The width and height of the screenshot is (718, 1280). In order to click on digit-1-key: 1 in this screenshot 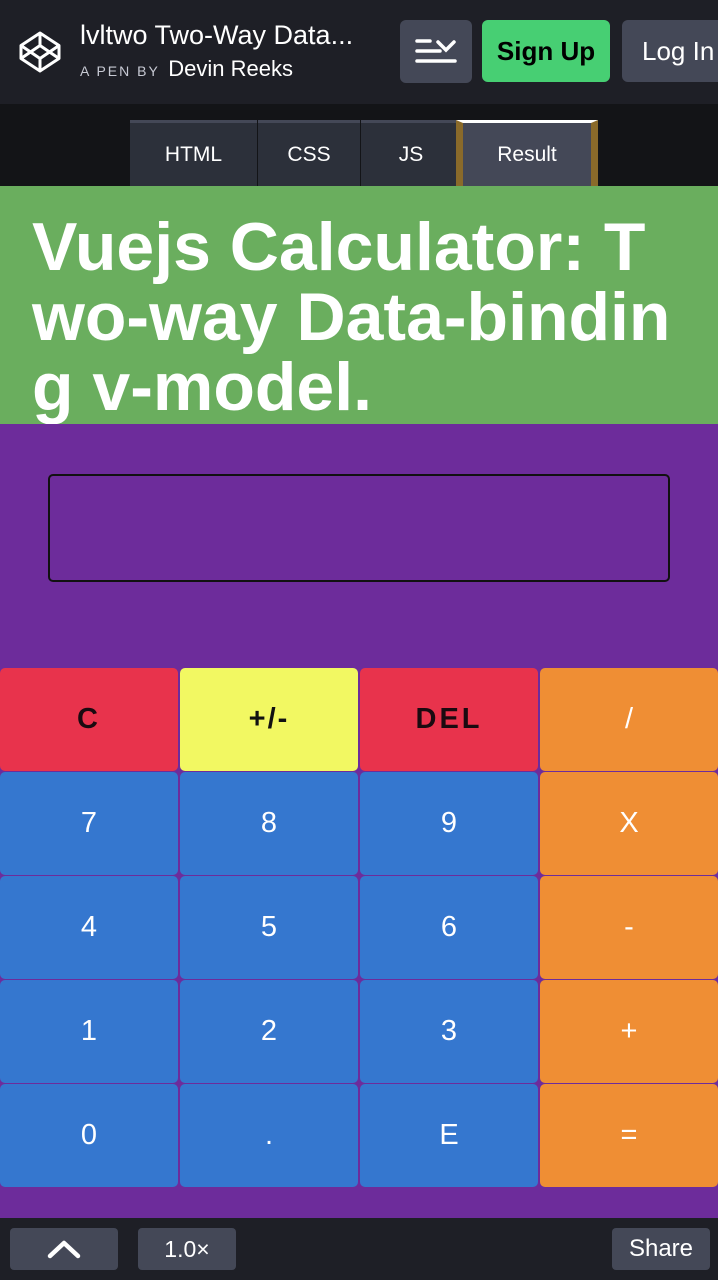, I will do `click(89, 1031)`.